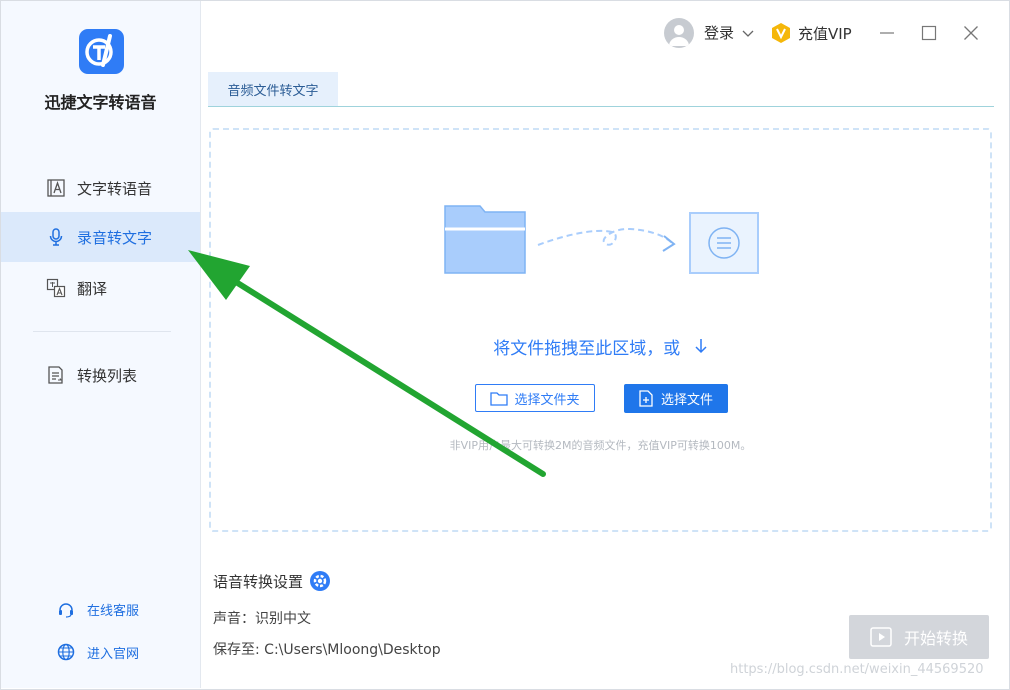  What do you see at coordinates (686, 400) in the screenshot?
I see `select-file-label: 选择文件` at bounding box center [686, 400].